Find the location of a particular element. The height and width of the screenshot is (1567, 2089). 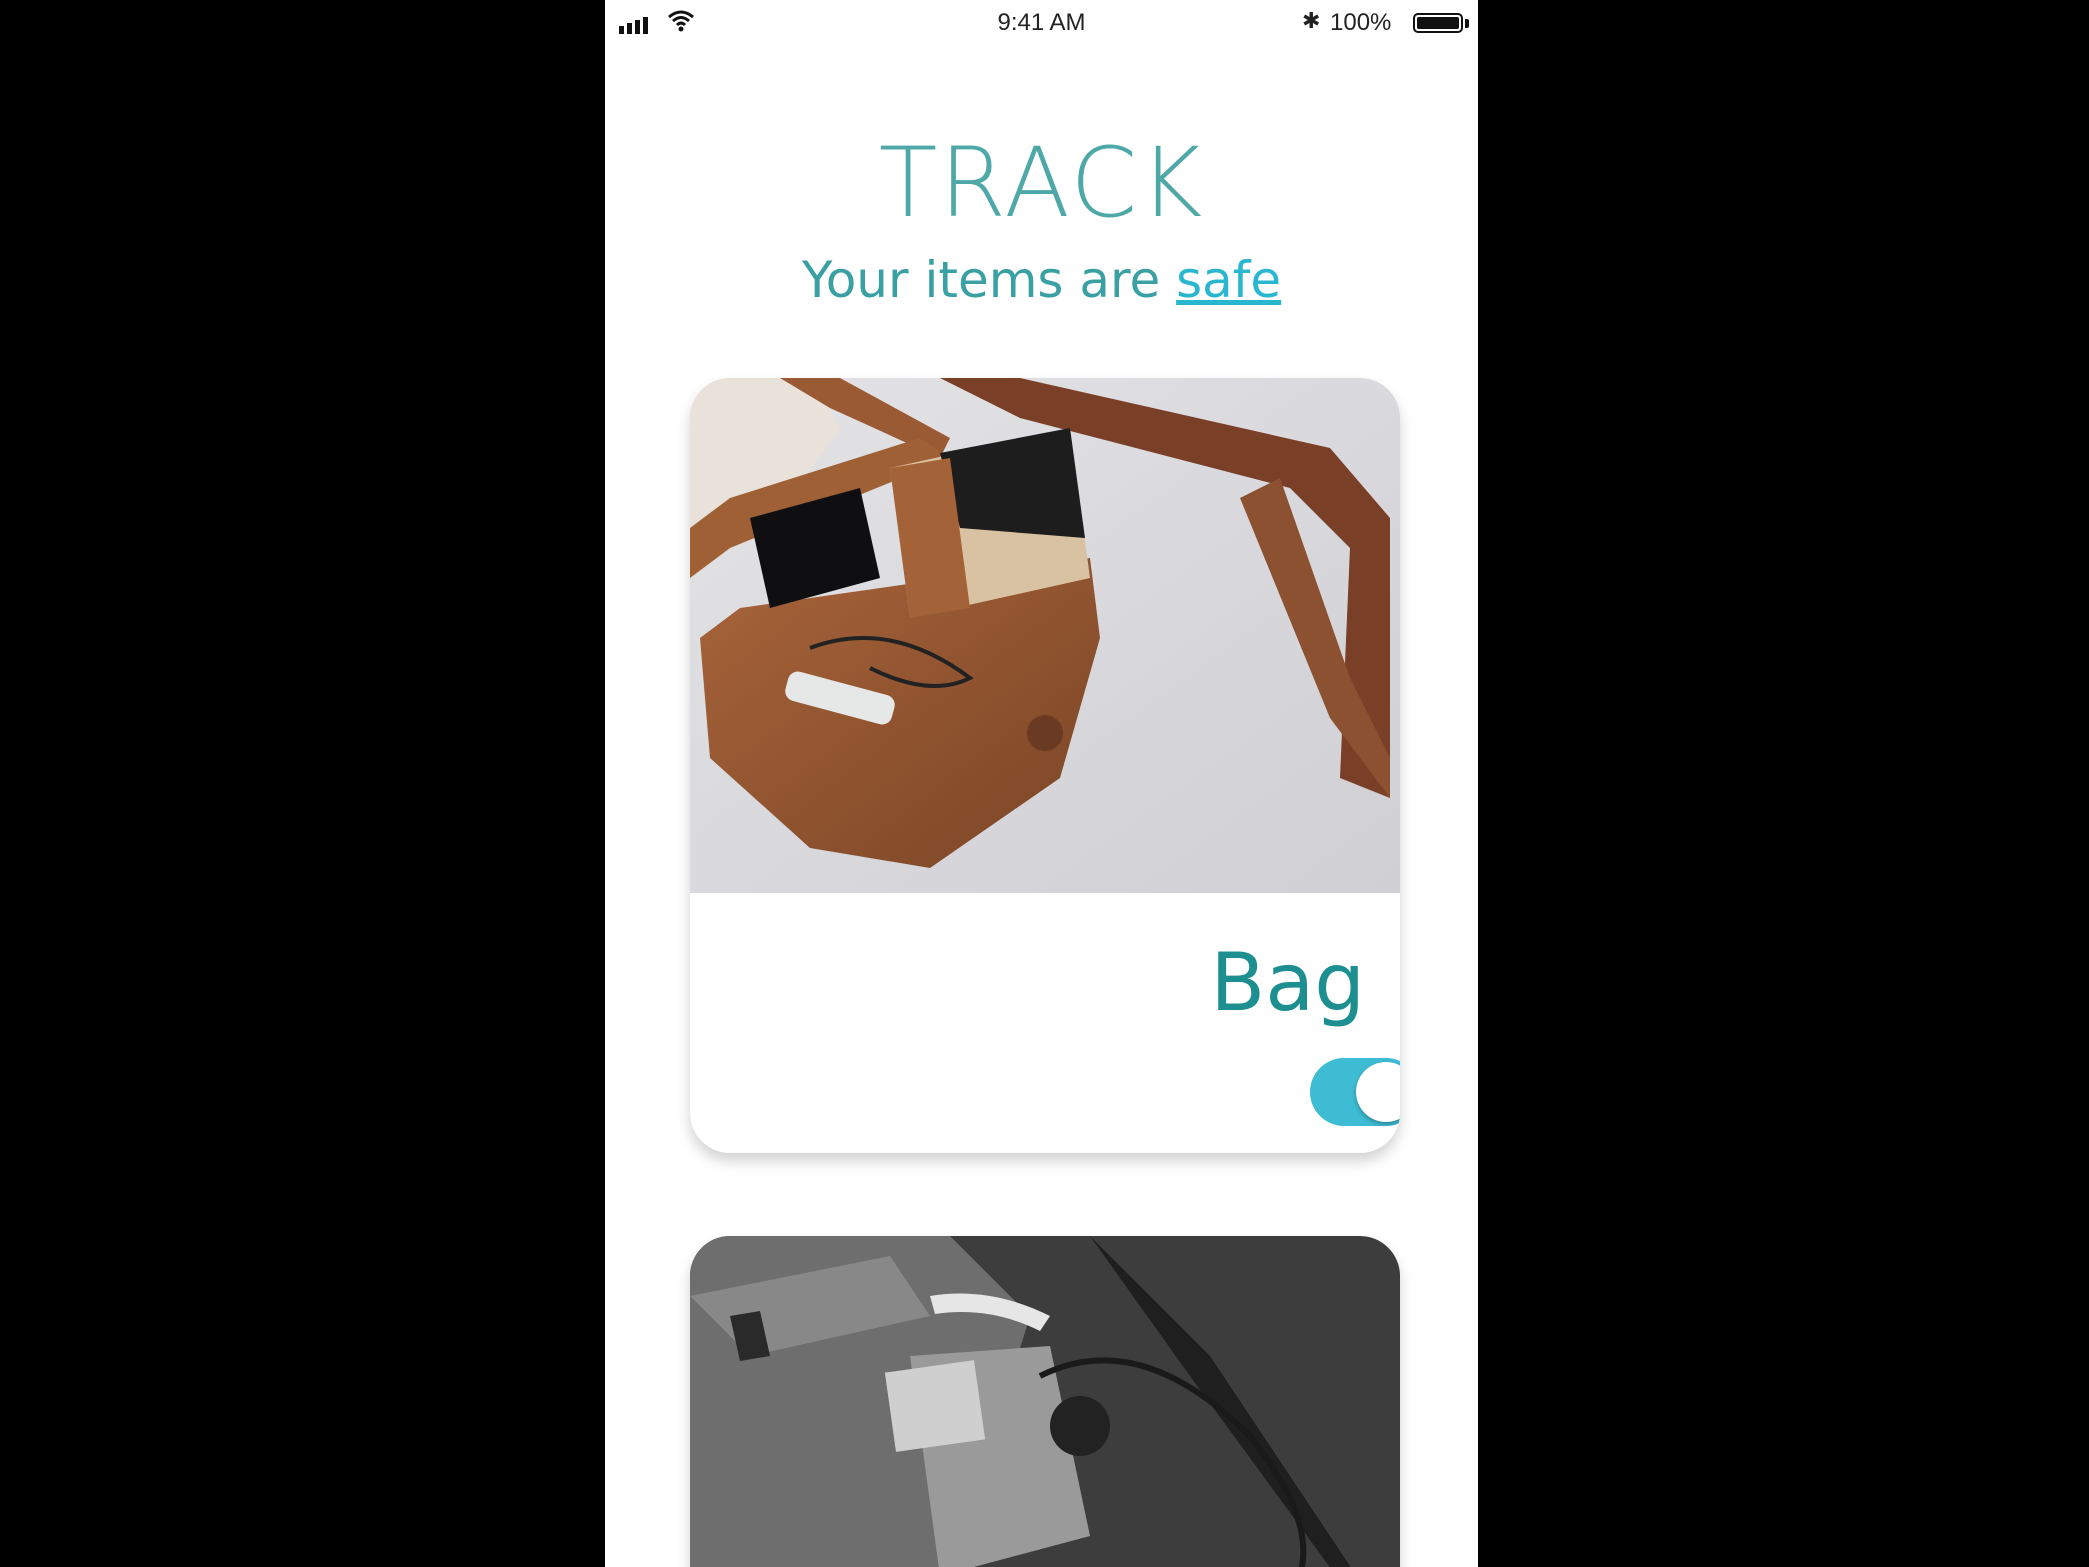

item-label: Bag is located at coordinates (1287, 982).